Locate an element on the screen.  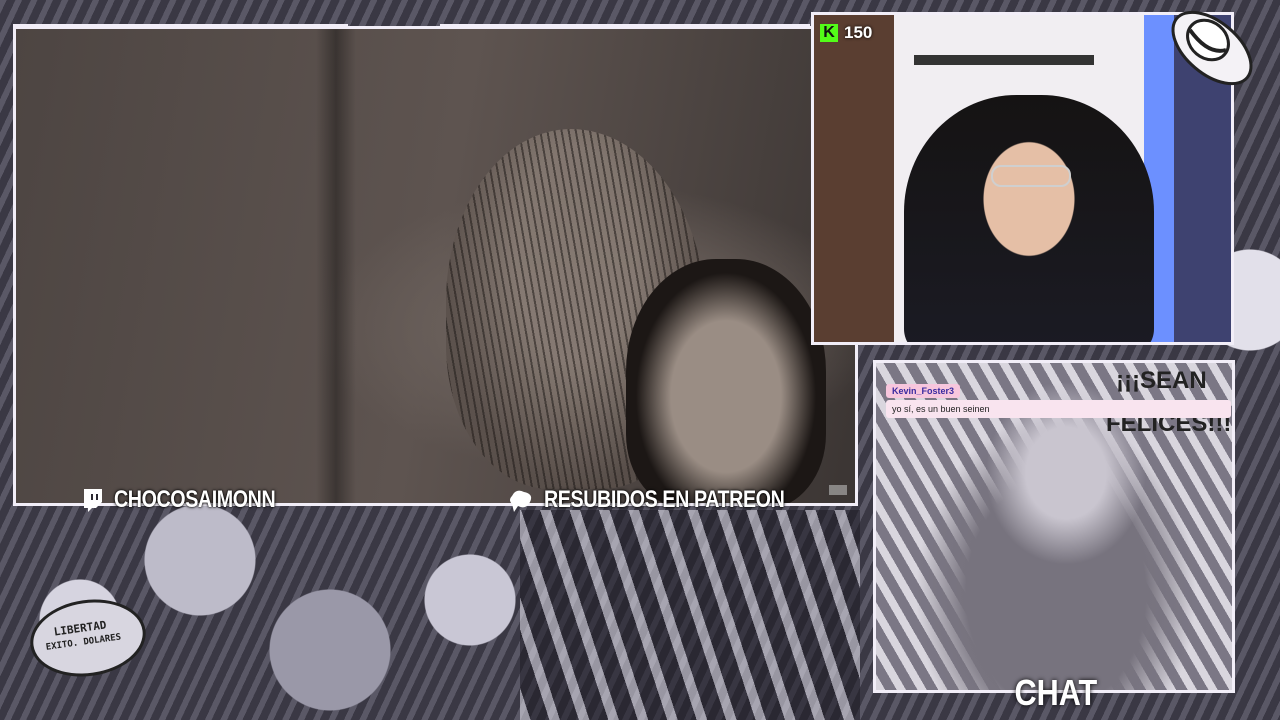
kick-icon: K is located at coordinates (829, 33).